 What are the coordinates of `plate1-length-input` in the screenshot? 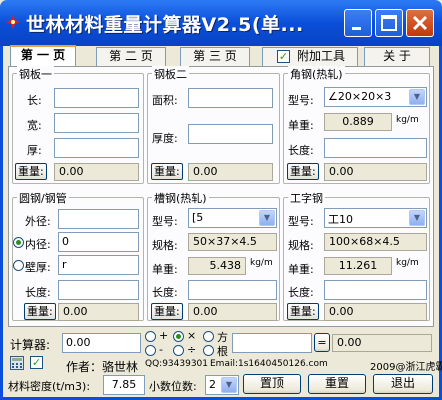 It's located at (96, 98).